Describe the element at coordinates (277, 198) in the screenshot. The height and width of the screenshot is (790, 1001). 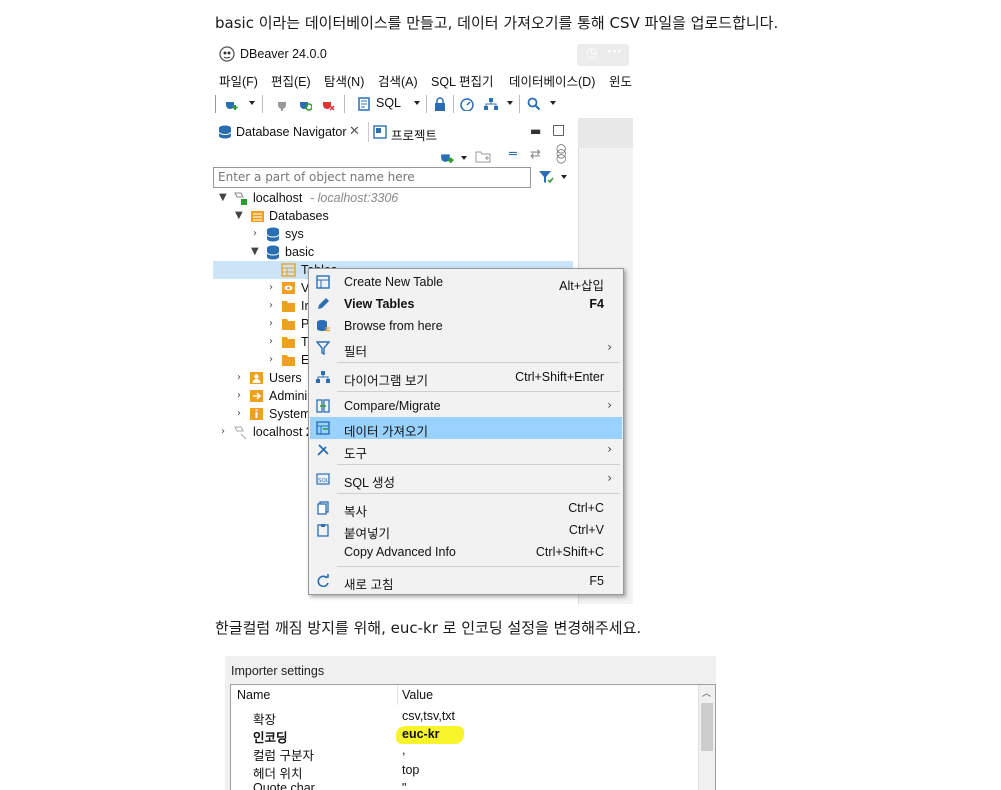
I see `tree-conn-localhost: localhost` at that location.